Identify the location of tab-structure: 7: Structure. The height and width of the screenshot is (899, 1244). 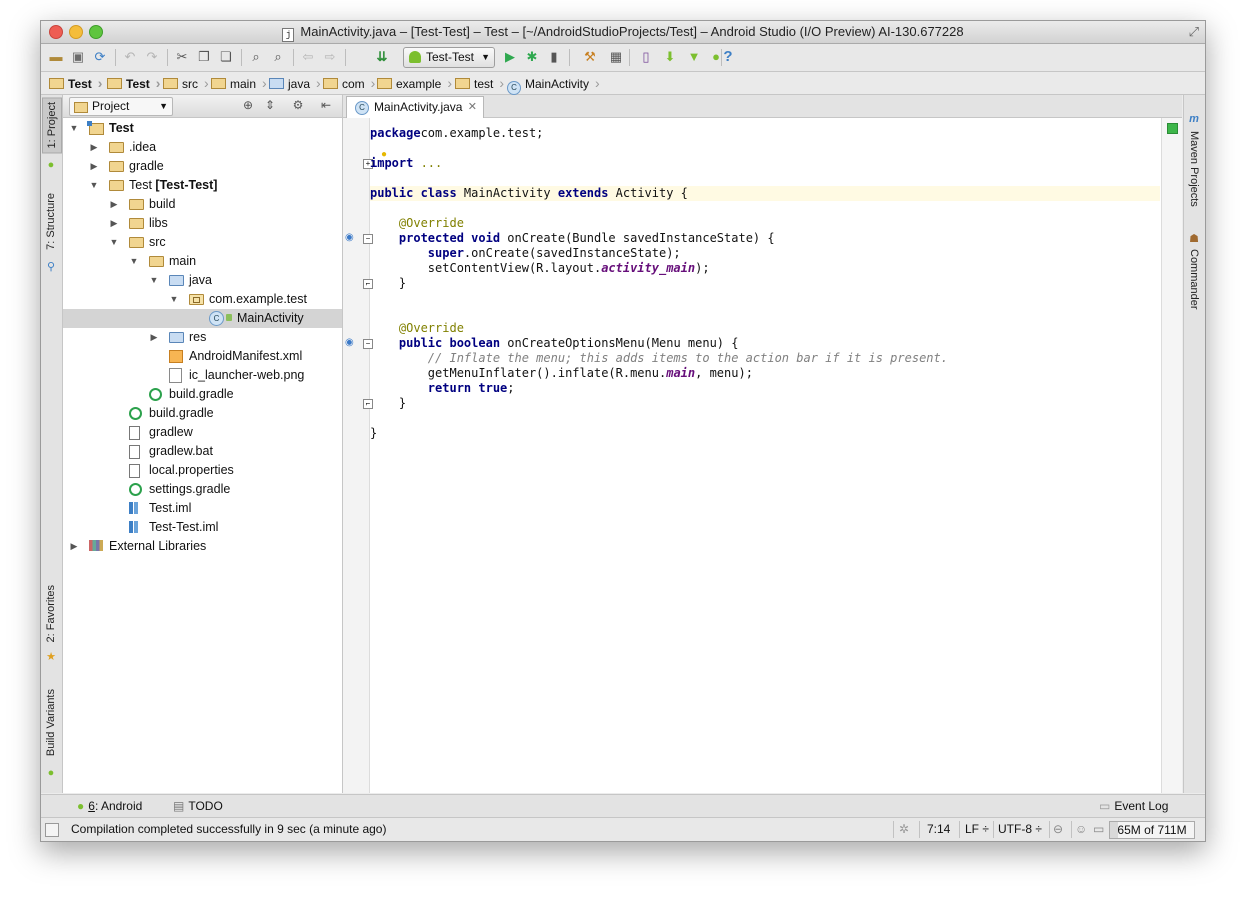
(51, 221).